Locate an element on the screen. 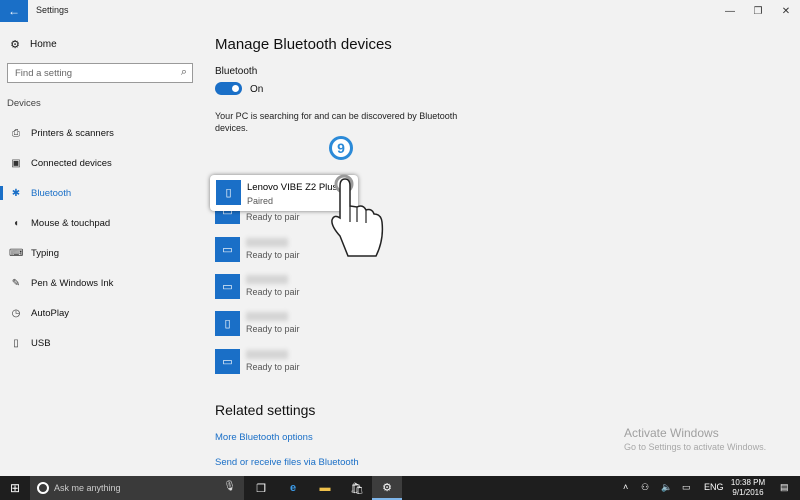  clock-time: 10:38 PM is located at coordinates (748, 482).